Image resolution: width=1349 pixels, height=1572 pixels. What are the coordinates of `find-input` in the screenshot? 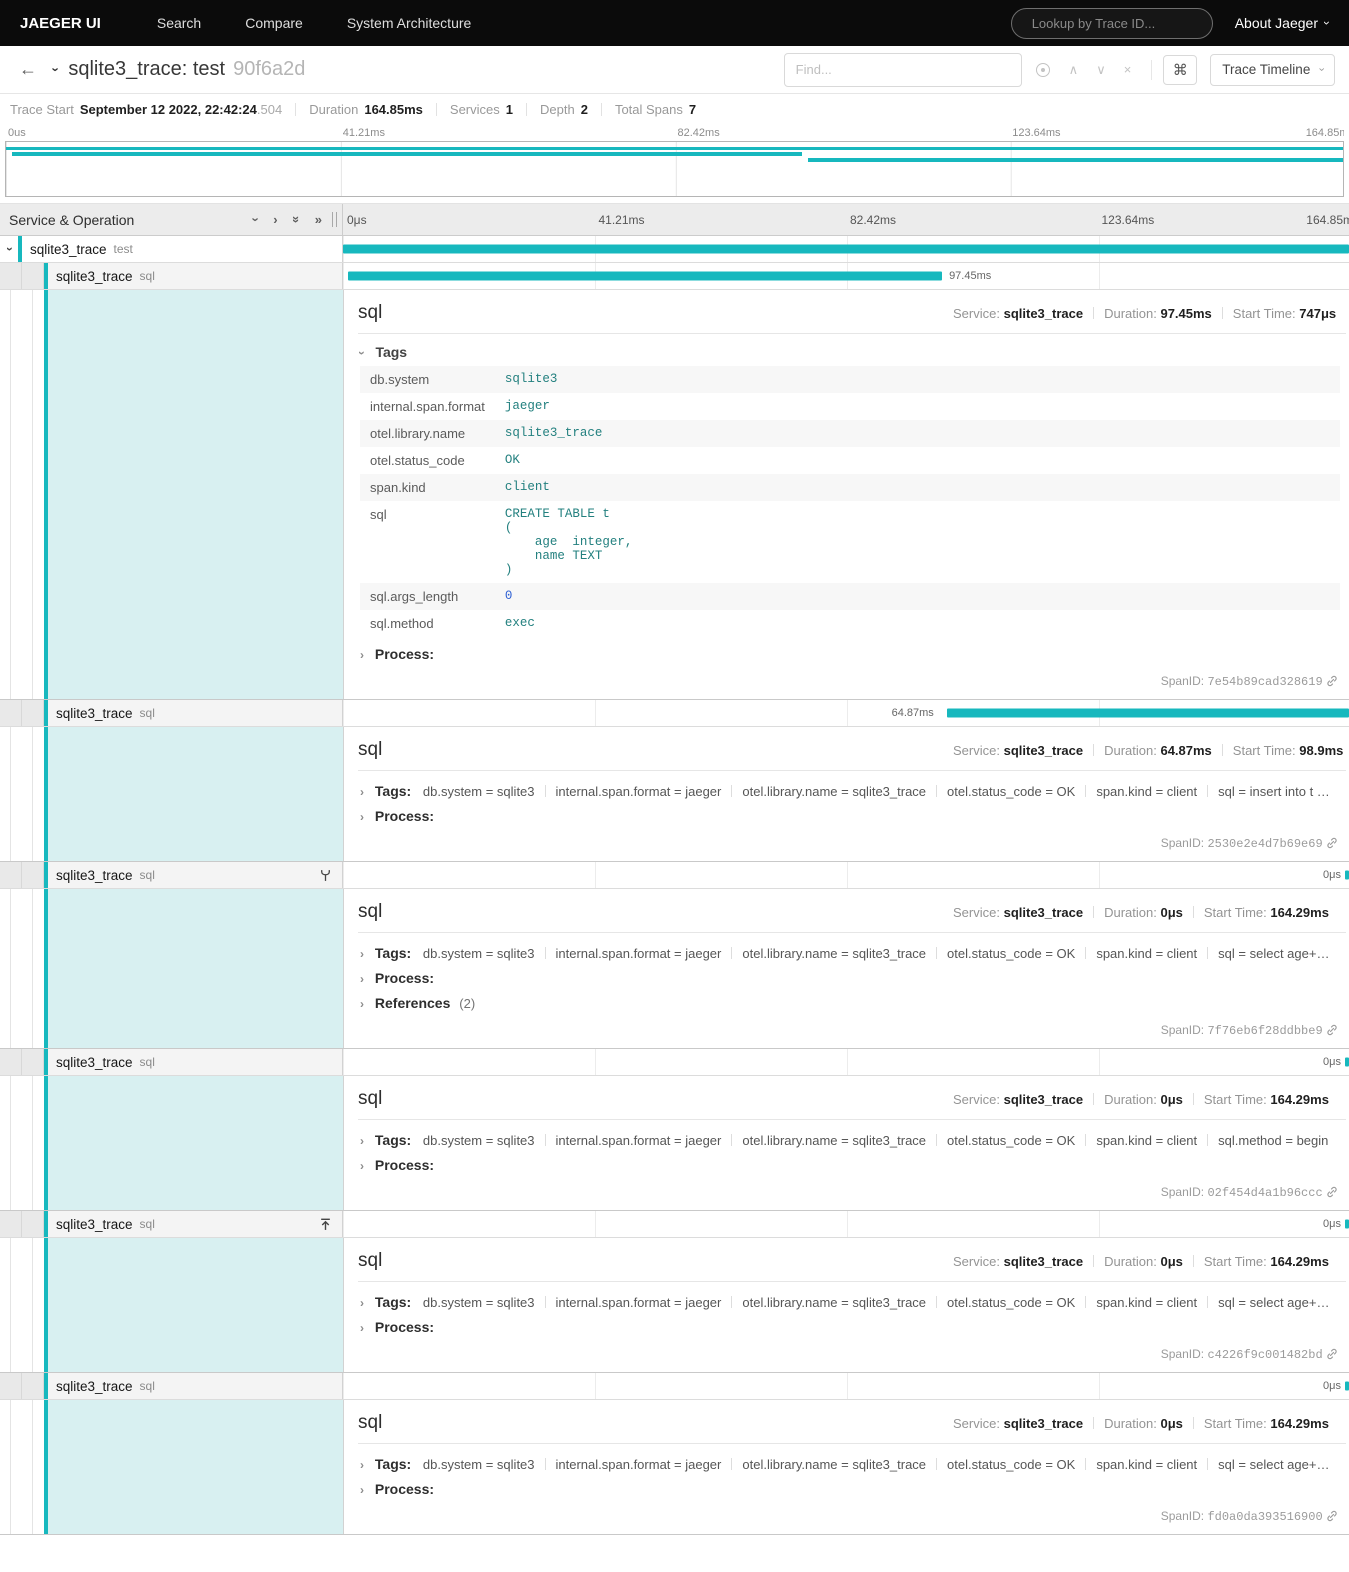 It's located at (902, 69).